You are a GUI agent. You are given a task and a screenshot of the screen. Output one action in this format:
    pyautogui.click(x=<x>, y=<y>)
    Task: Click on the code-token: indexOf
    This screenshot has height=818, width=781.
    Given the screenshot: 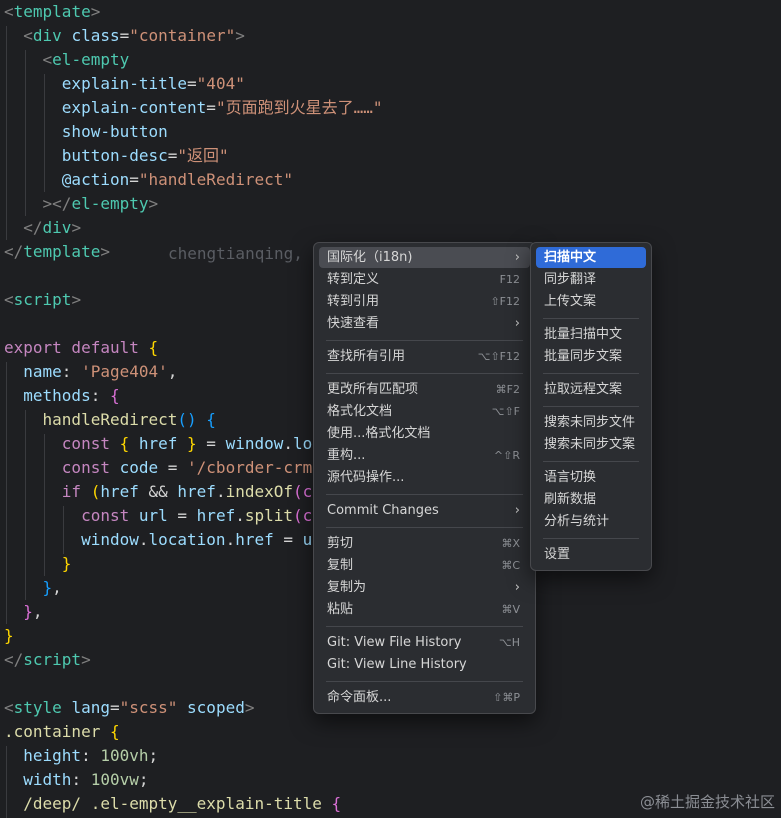 What is the action you would take?
    pyautogui.click(x=259, y=491)
    